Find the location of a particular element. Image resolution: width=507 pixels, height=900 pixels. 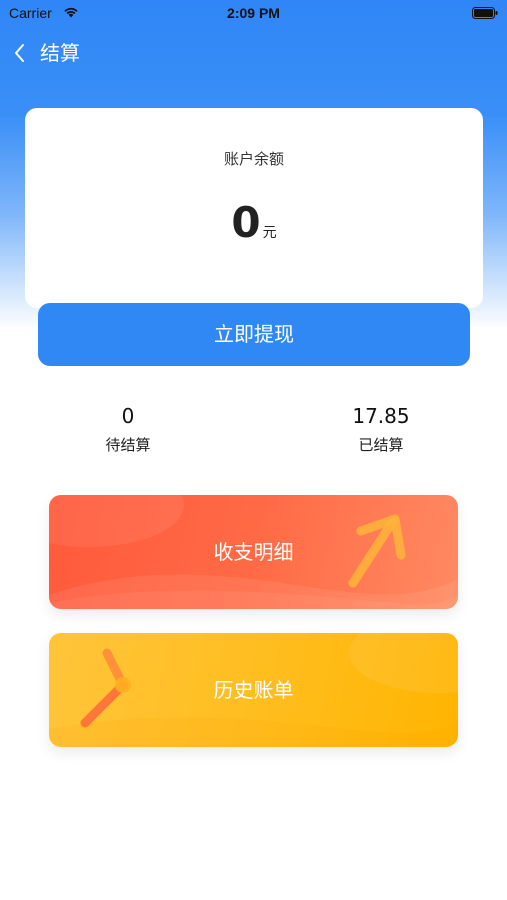

battery-icon is located at coordinates (485, 13).